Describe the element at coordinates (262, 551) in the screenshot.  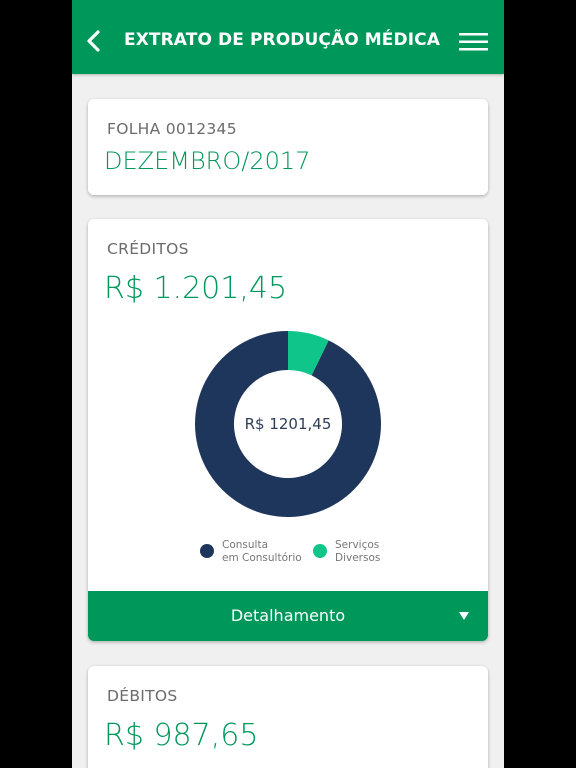
I see `legend-label-consulta: Consulta em Consultório` at that location.